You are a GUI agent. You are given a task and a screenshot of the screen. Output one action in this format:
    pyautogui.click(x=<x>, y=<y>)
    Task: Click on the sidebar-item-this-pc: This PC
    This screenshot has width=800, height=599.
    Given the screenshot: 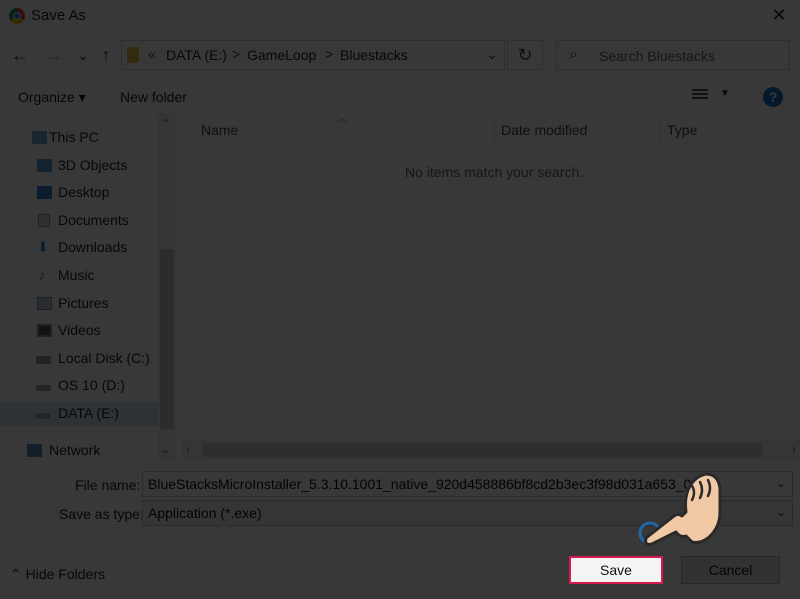 What is the action you would take?
    pyautogui.click(x=79, y=138)
    